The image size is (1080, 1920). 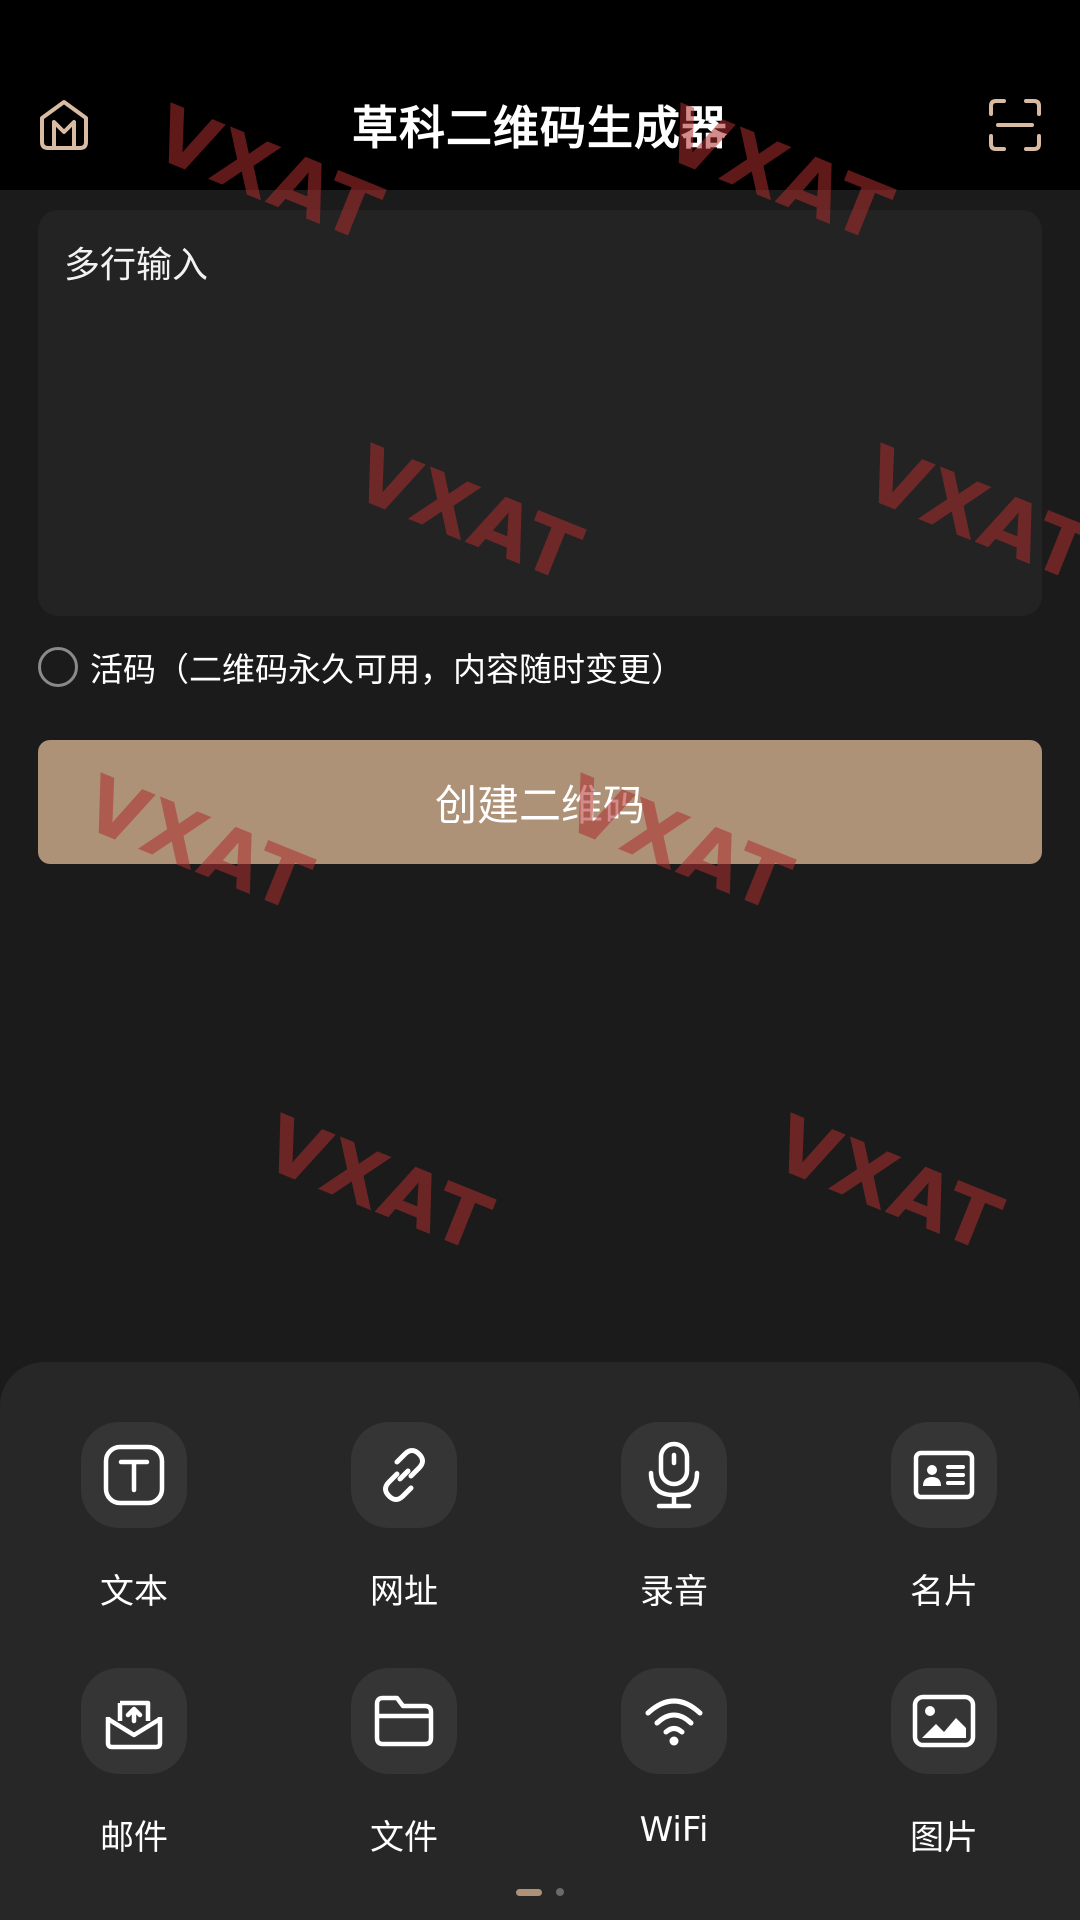 I want to click on type-item-image: 图片, so click(x=944, y=1763).